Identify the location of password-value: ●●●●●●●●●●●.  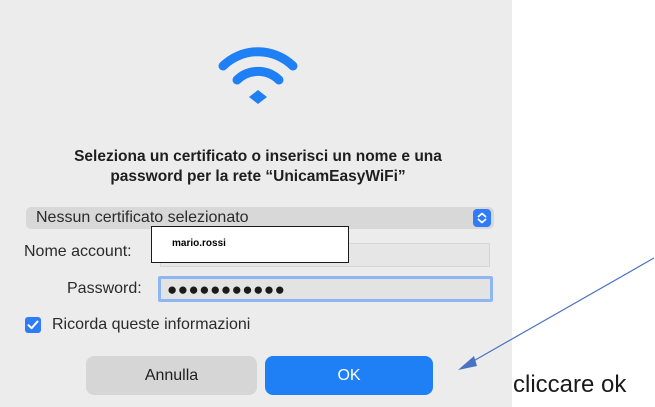
(226, 289).